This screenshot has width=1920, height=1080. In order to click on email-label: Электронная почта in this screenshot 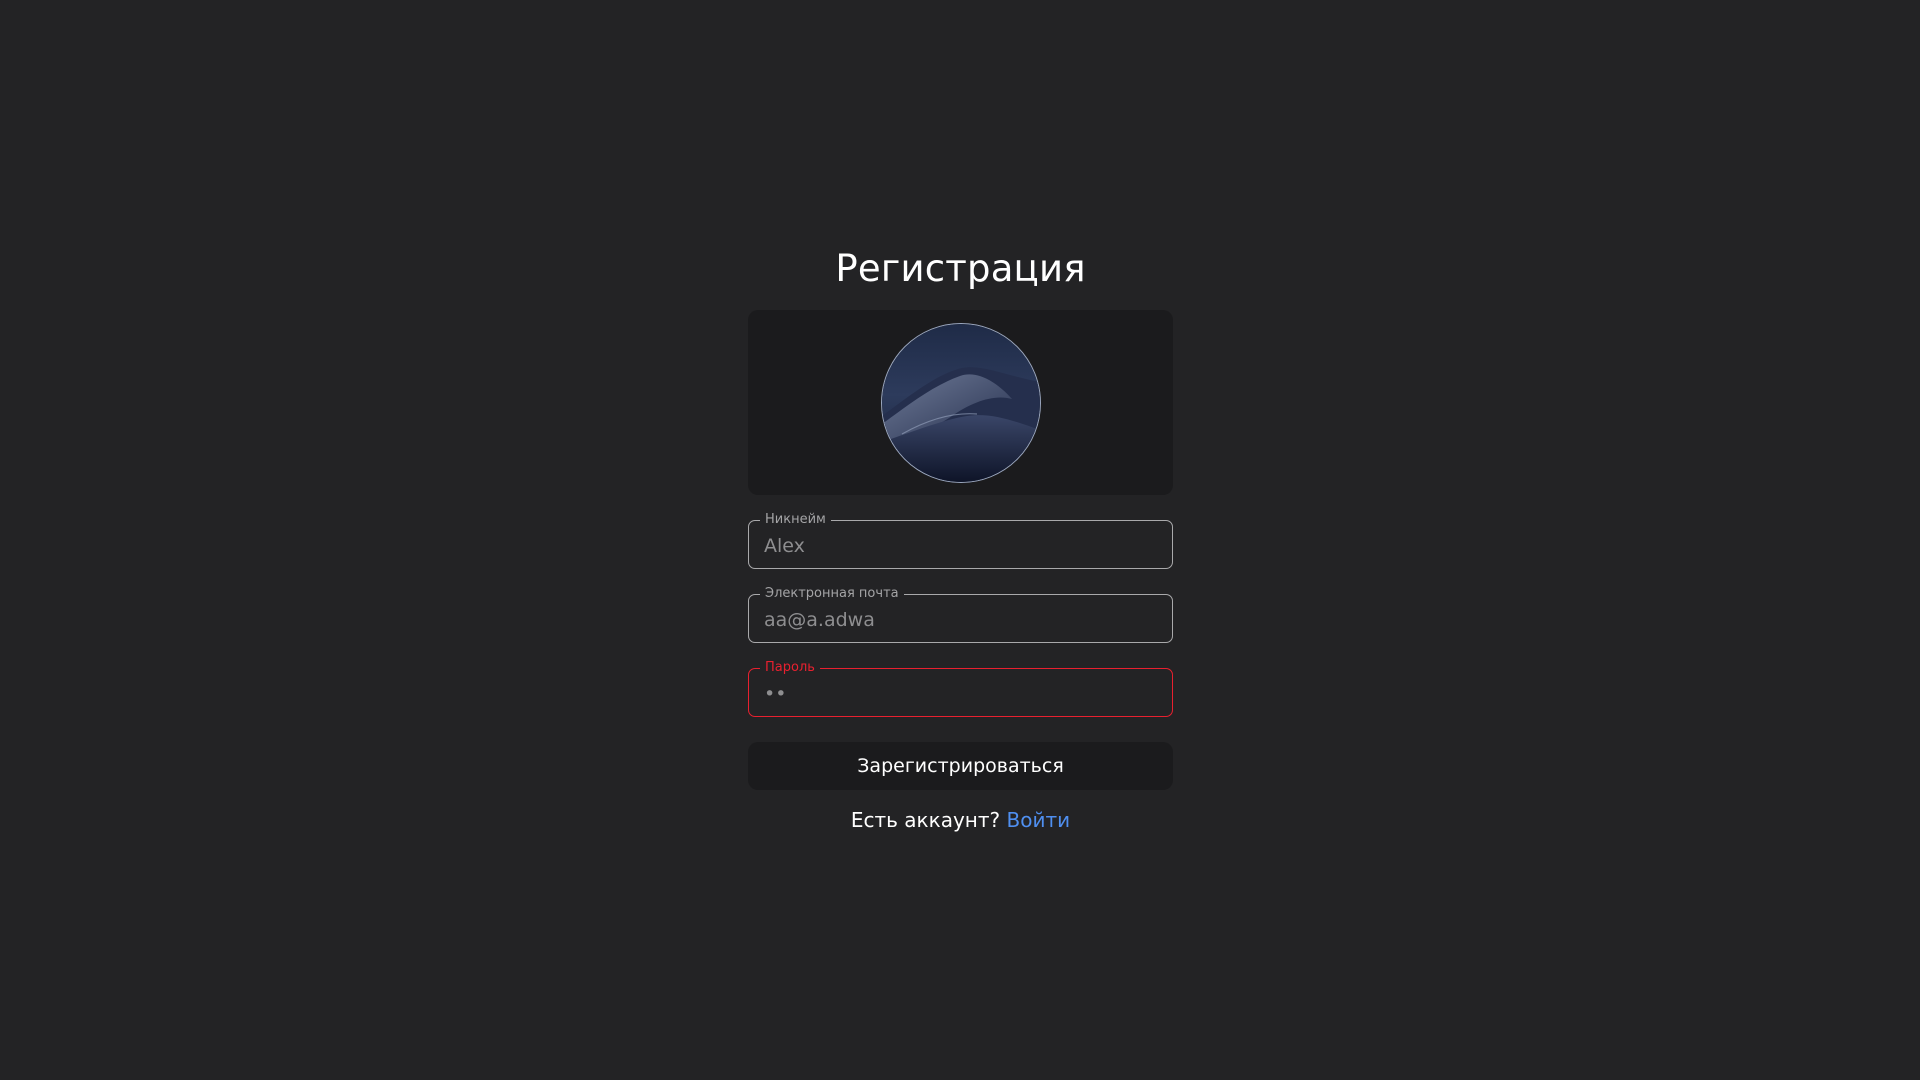, I will do `click(832, 594)`.